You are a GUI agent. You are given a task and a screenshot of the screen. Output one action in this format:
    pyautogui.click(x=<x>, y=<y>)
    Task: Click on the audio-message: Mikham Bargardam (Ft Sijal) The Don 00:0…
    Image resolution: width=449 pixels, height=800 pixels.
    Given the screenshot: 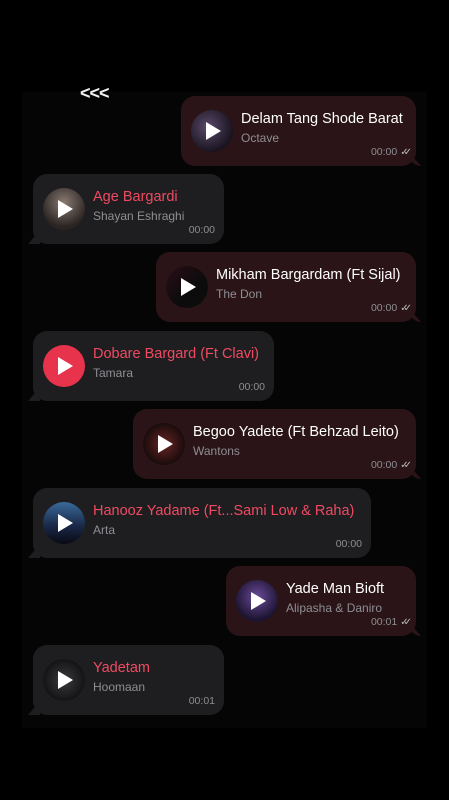 What is the action you would take?
    pyautogui.click(x=286, y=287)
    